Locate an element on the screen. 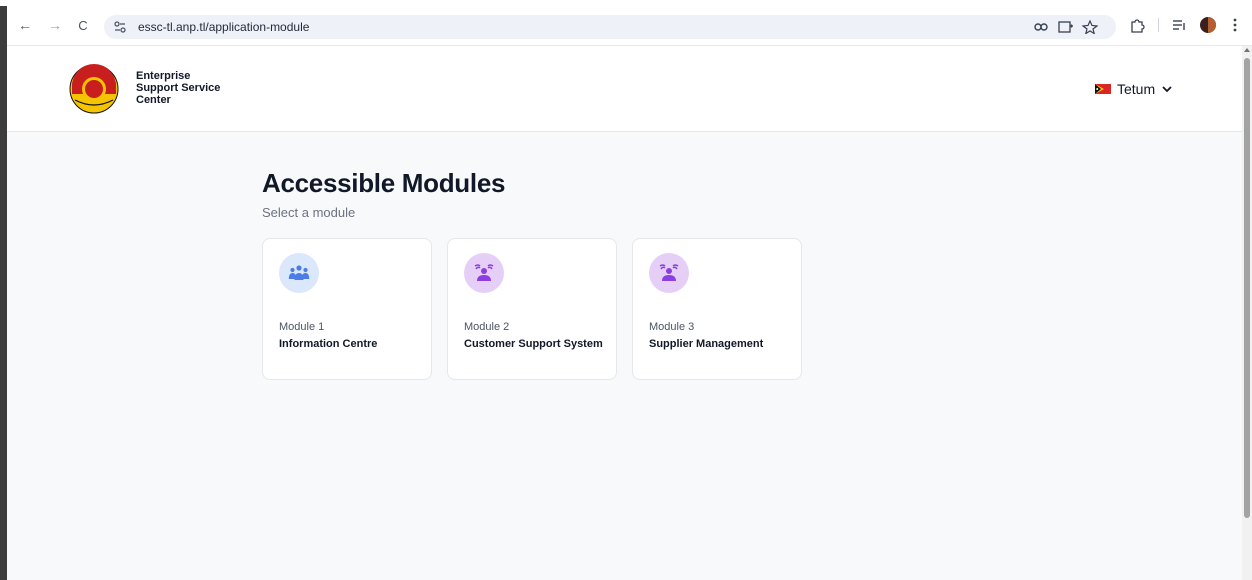 The height and width of the screenshot is (580, 1252). reload-button: C is located at coordinates (83, 25).